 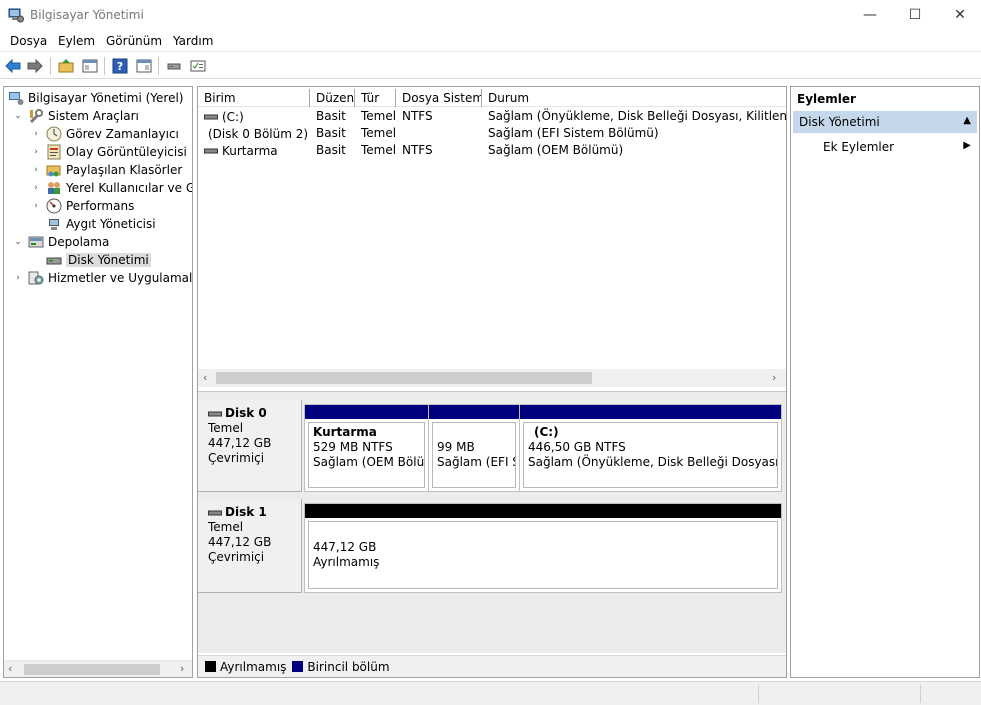 I want to click on tree-item-computer-management: Bilgisayar Yönetimi (Yerel), so click(x=94, y=98).